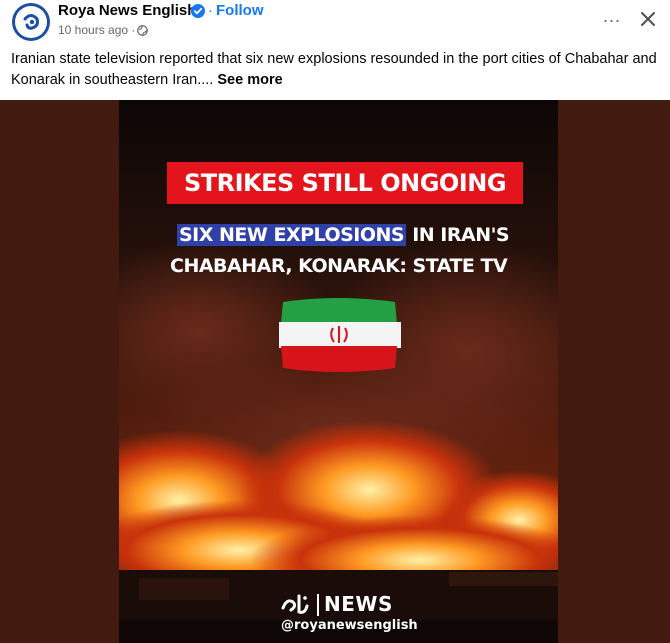 The image size is (670, 643). I want to click on logo-divider, so click(318, 605).